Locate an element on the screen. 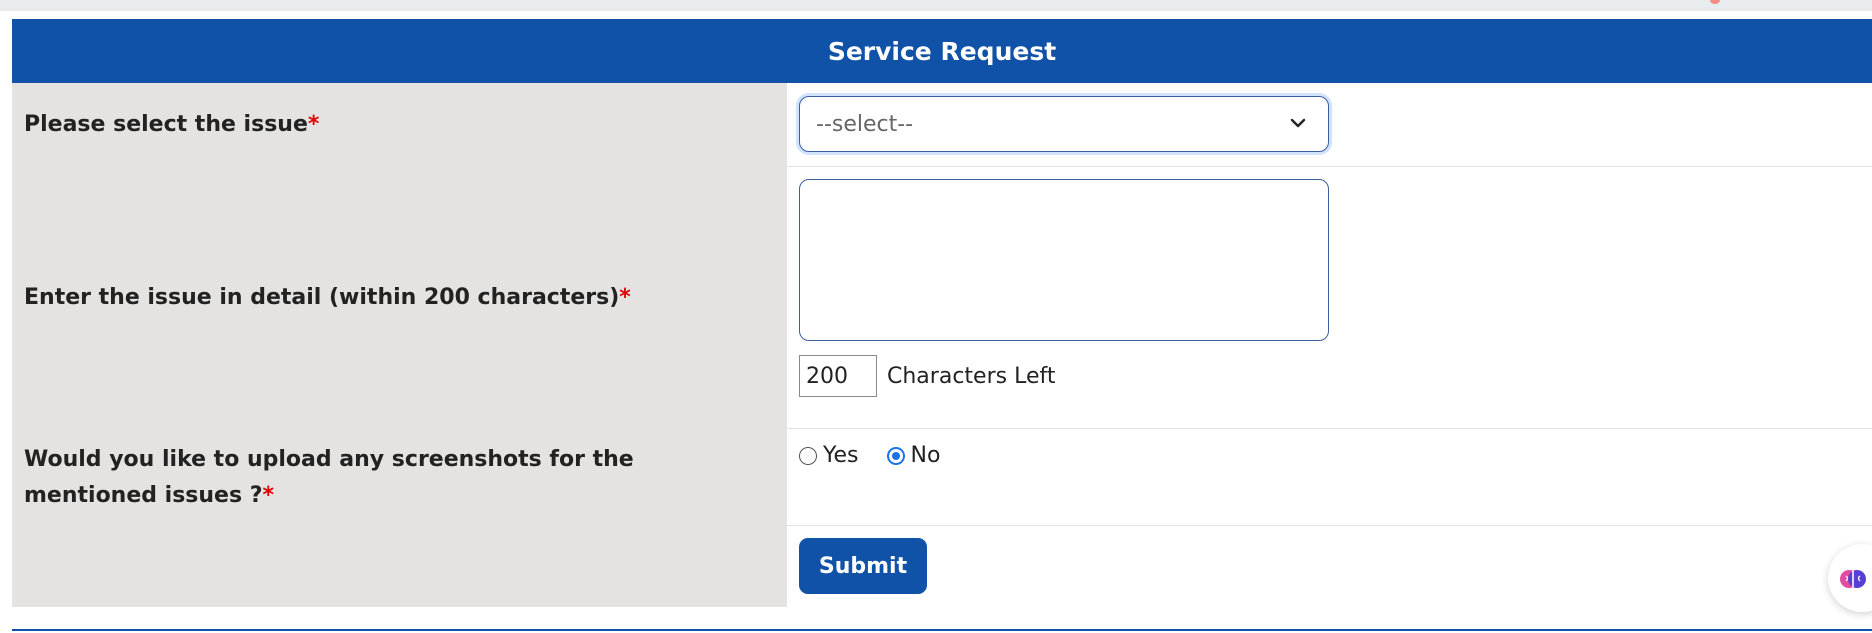 Image resolution: width=1872 pixels, height=633 pixels. issue-row: Please select the issue * --select-- is located at coordinates (942, 125).